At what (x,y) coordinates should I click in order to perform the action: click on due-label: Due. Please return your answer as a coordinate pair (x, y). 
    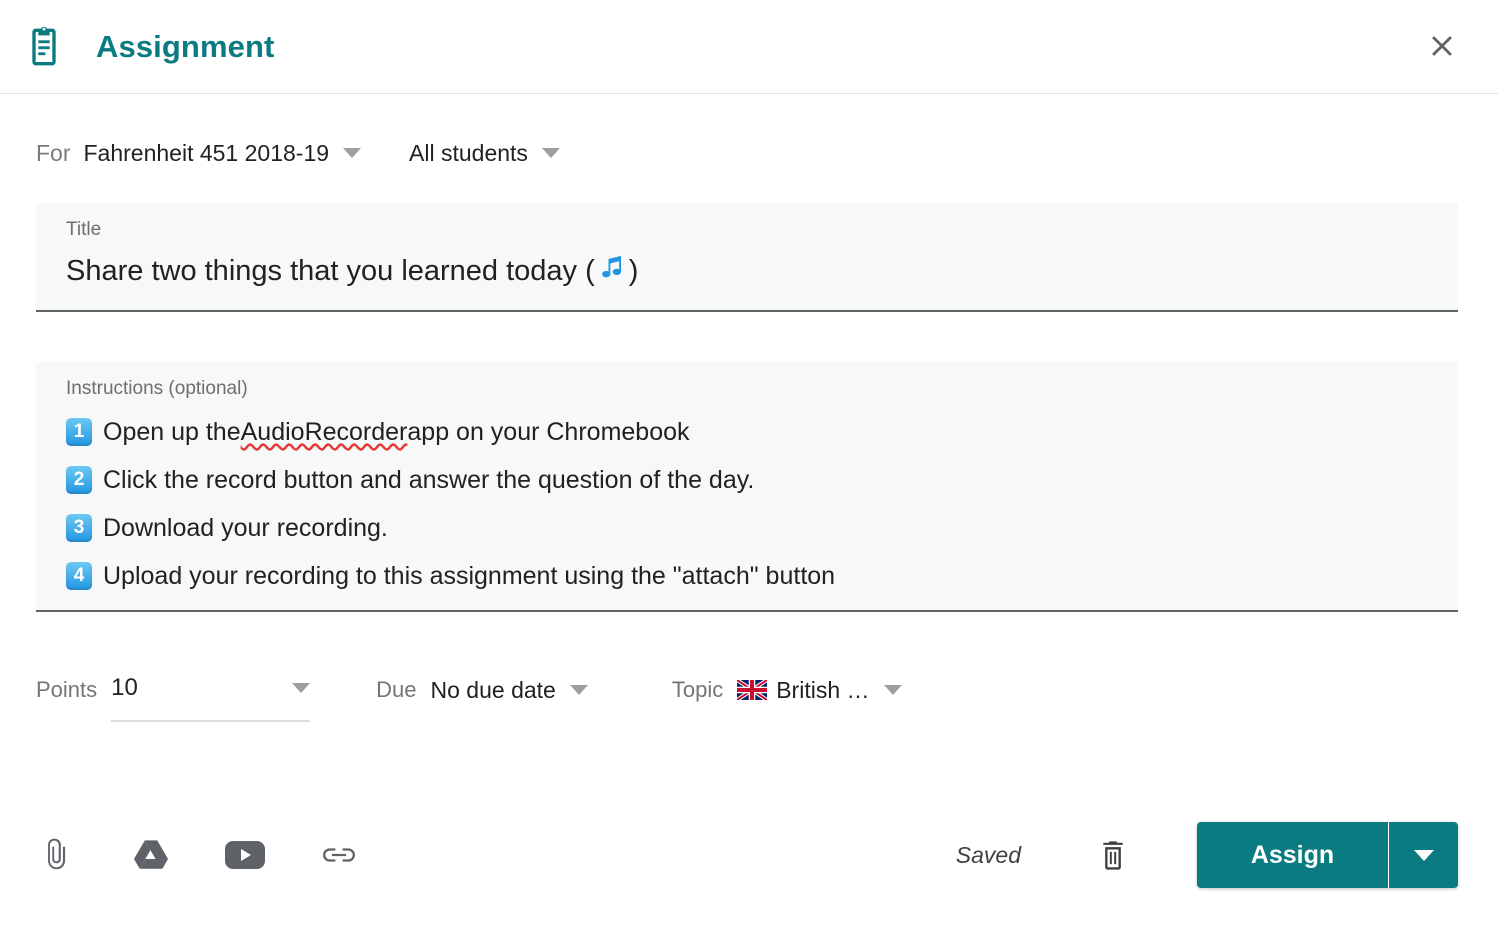
    Looking at the image, I should click on (396, 689).